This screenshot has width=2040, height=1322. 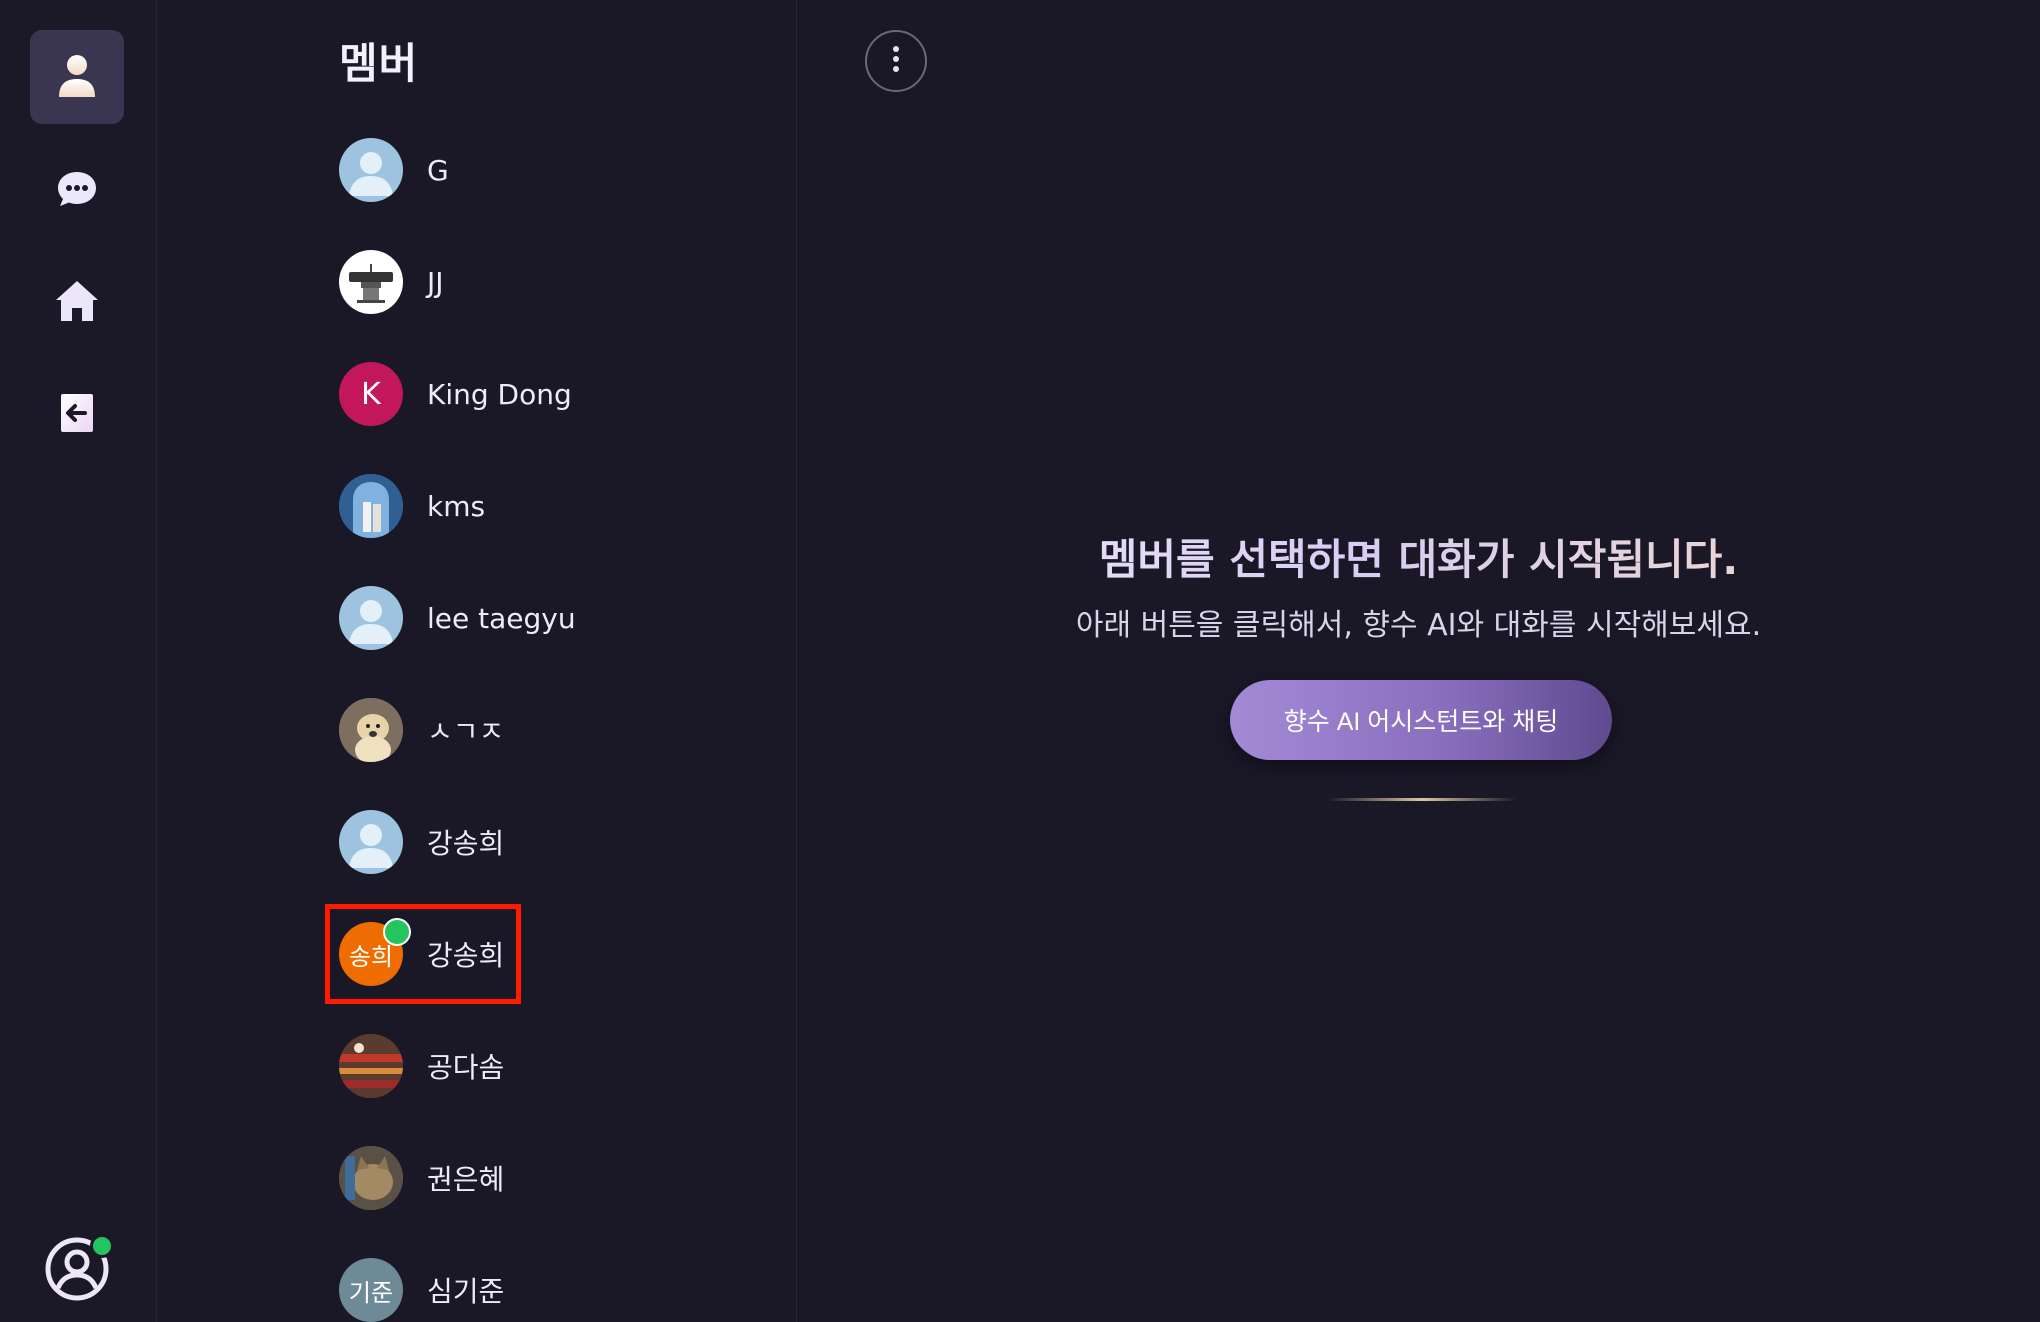 I want to click on member-name: kms, so click(x=456, y=506).